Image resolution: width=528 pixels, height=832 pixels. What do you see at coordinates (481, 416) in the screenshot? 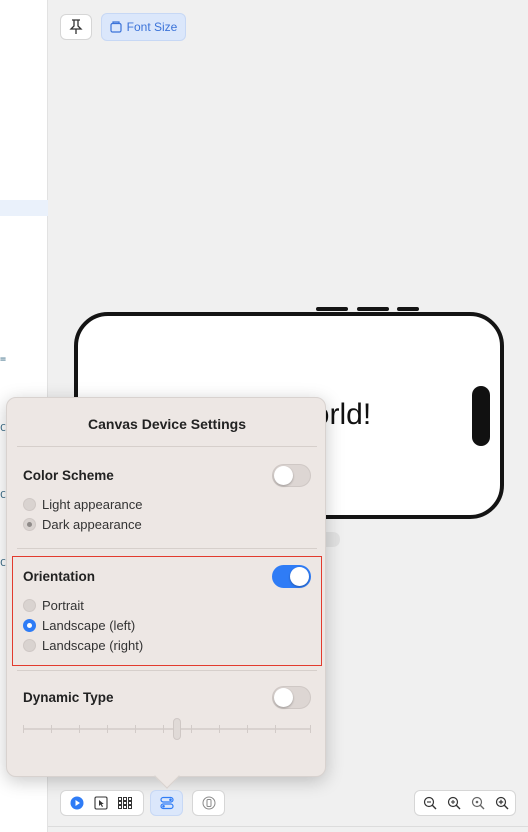
I see `dynamic-island` at bounding box center [481, 416].